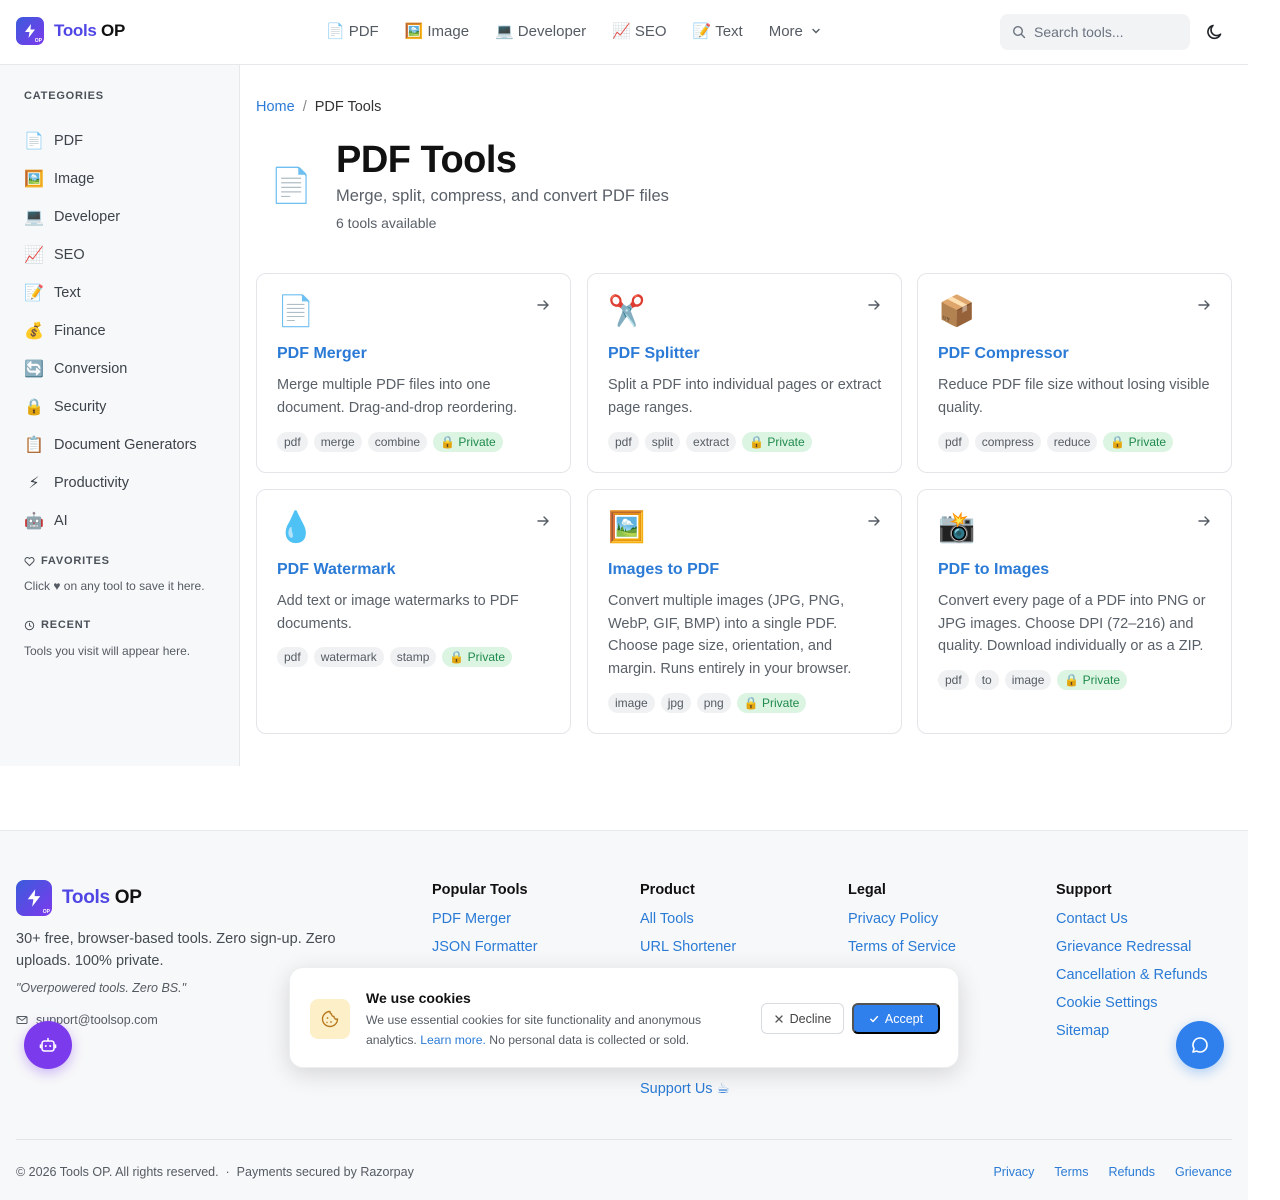 Image resolution: width=1280 pixels, height=1200 pixels. Describe the element at coordinates (1131, 1172) in the screenshot. I see `footer-bottom-link: Refunds` at that location.